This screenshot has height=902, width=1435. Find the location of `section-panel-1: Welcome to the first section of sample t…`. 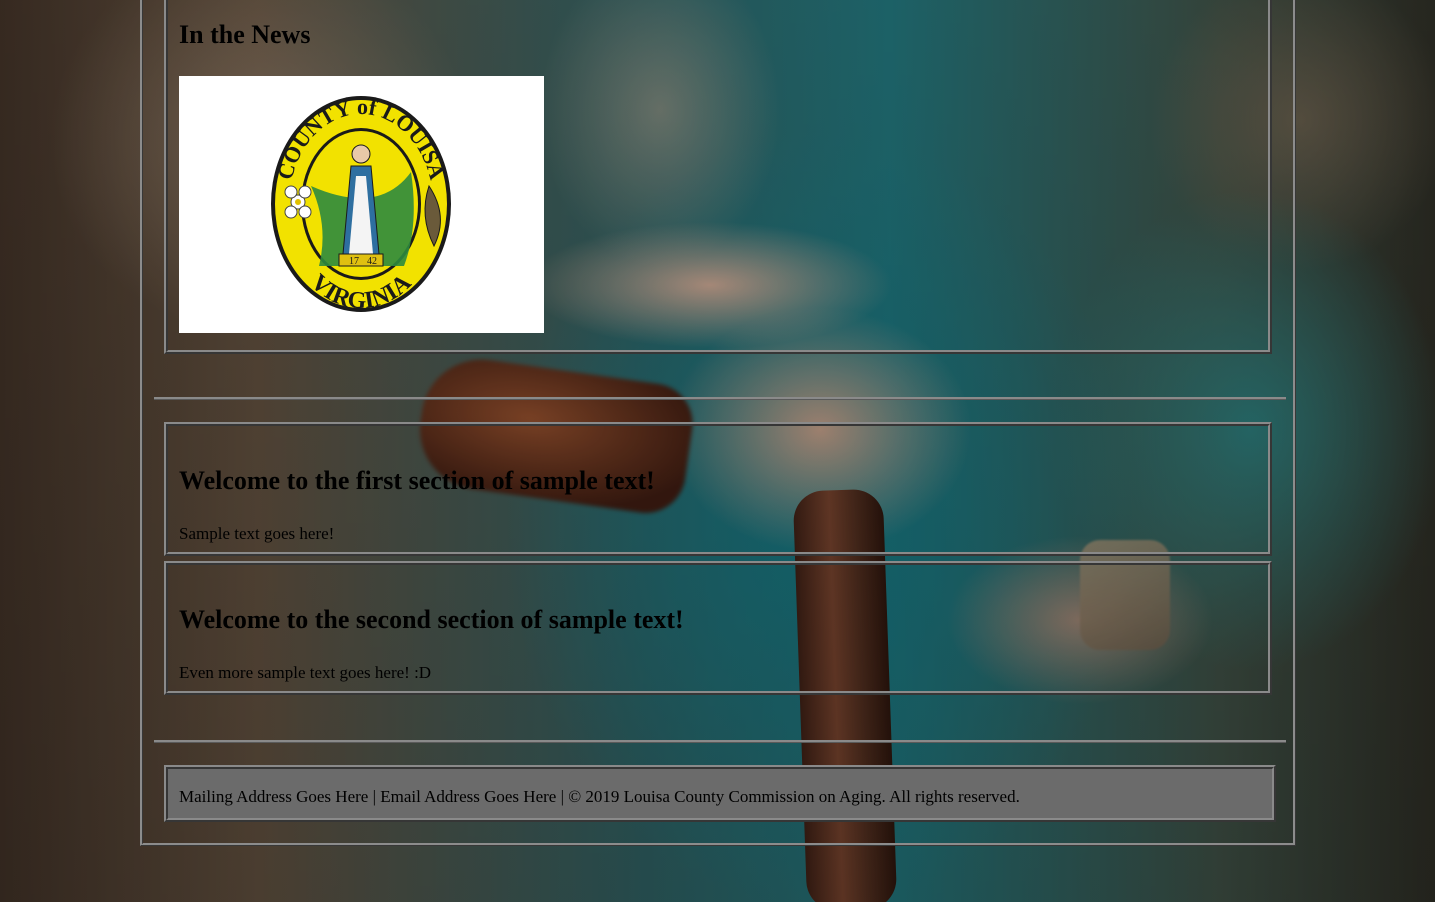

section-panel-1: Welcome to the first section of sample t… is located at coordinates (718, 489).